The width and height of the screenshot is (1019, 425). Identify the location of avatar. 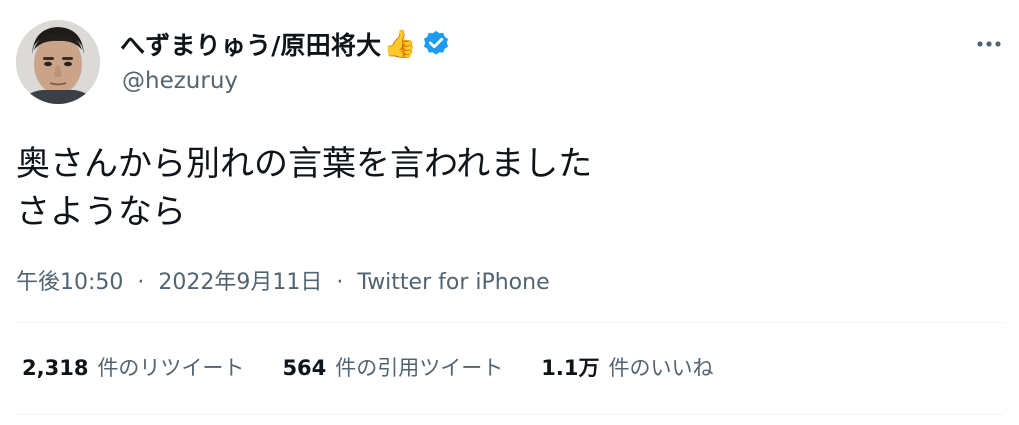
(58, 62).